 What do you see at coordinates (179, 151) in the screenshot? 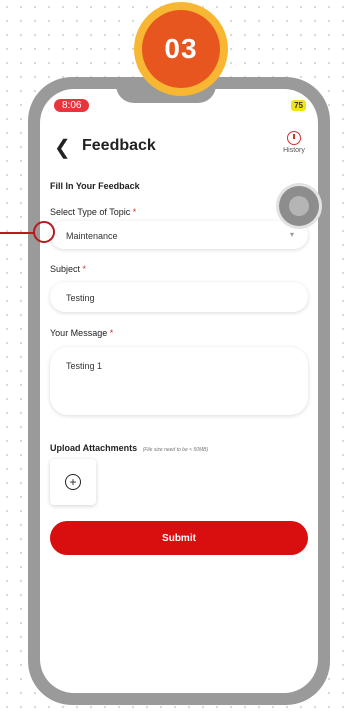
I see `app-header: ❮ Feedback History` at bounding box center [179, 151].